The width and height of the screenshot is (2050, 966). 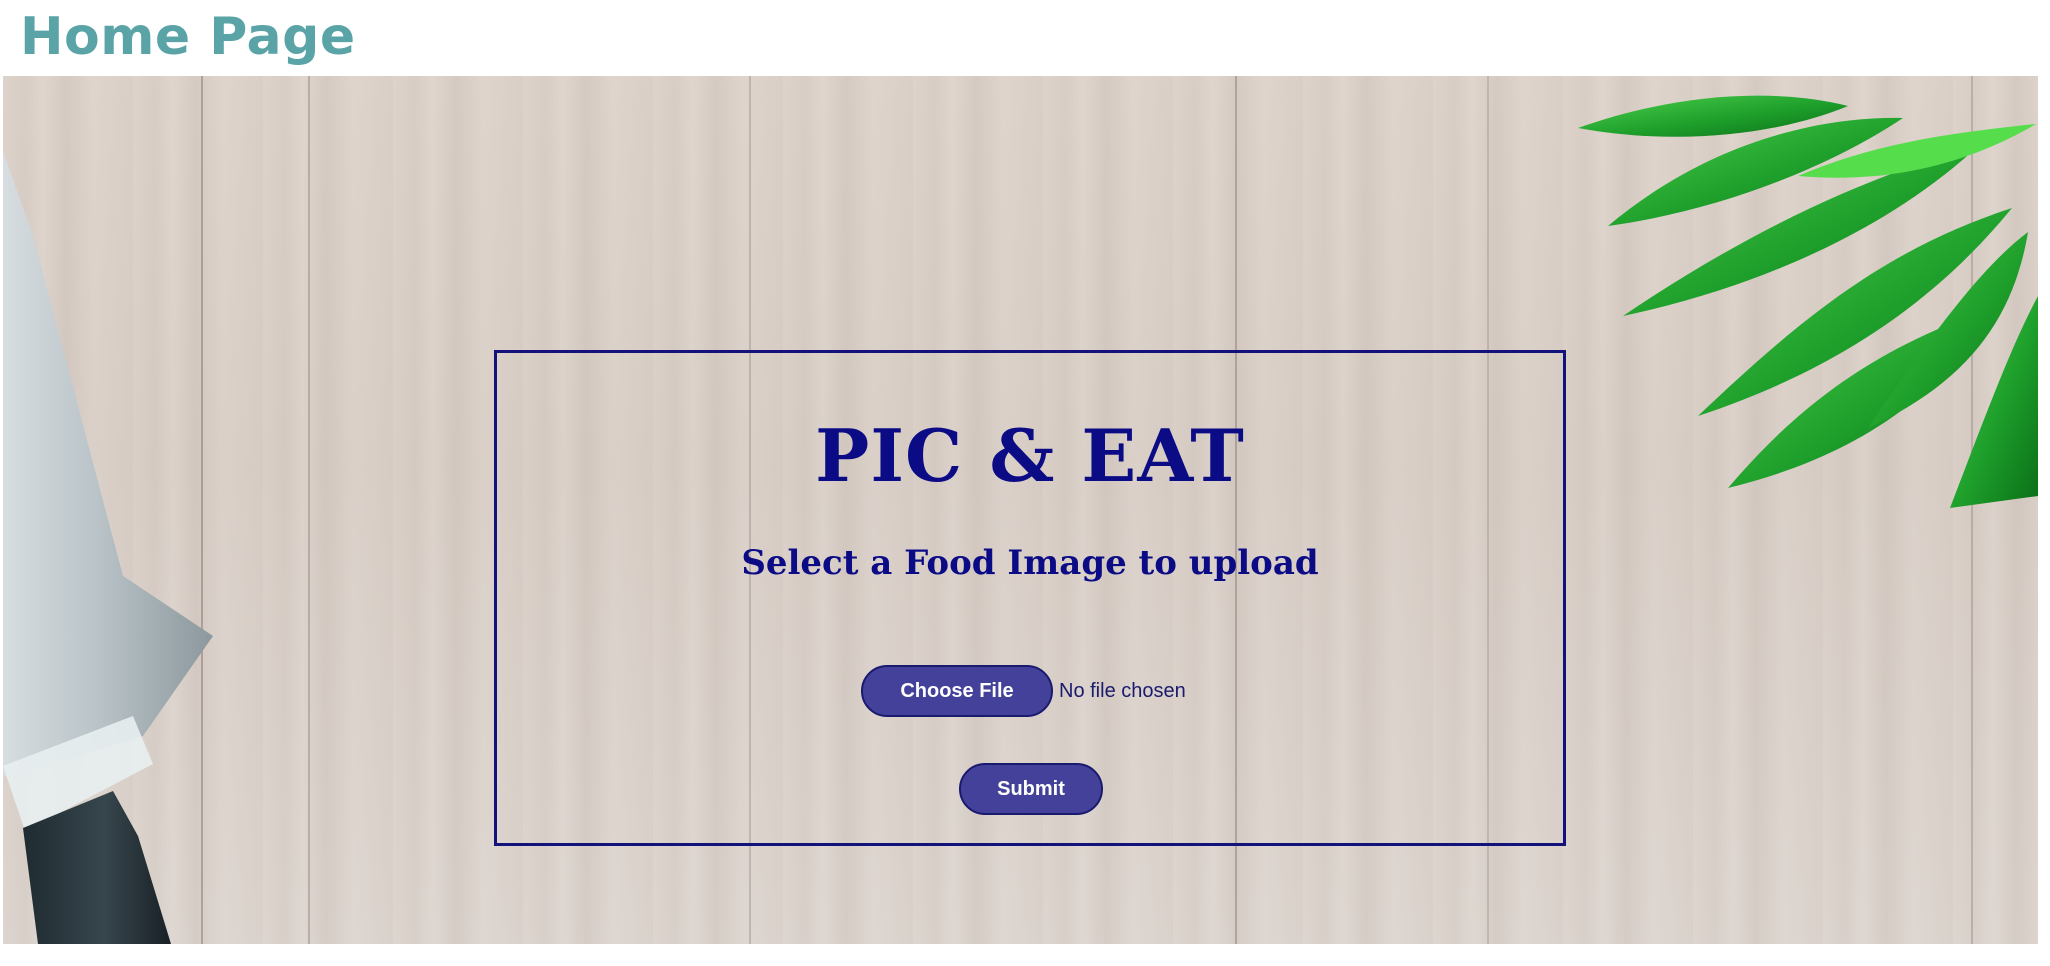 What do you see at coordinates (1122, 690) in the screenshot?
I see `file-status-text: No file chosen` at bounding box center [1122, 690].